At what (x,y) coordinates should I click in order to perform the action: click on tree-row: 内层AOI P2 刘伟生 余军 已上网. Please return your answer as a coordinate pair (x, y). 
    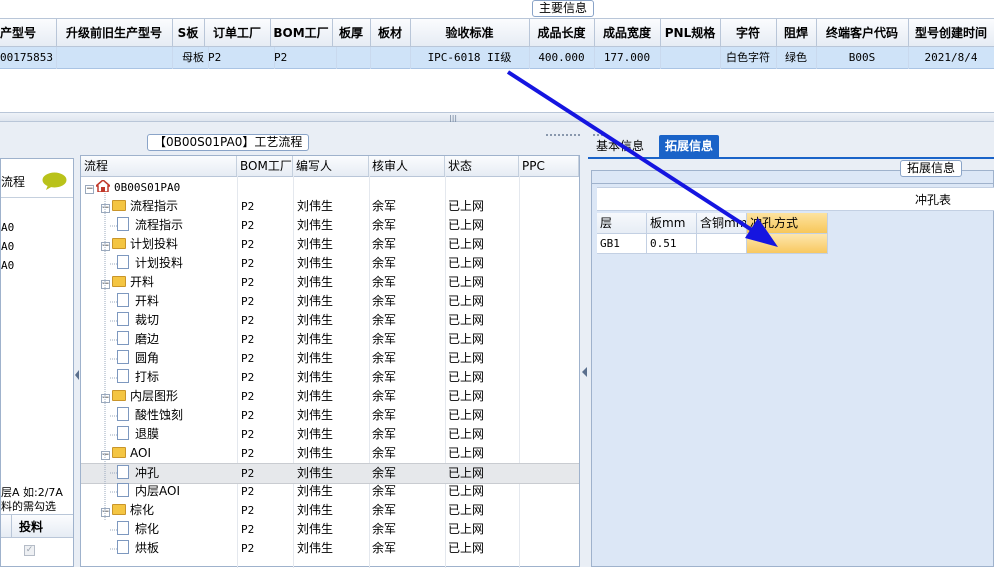
    Looking at the image, I should click on (330, 491).